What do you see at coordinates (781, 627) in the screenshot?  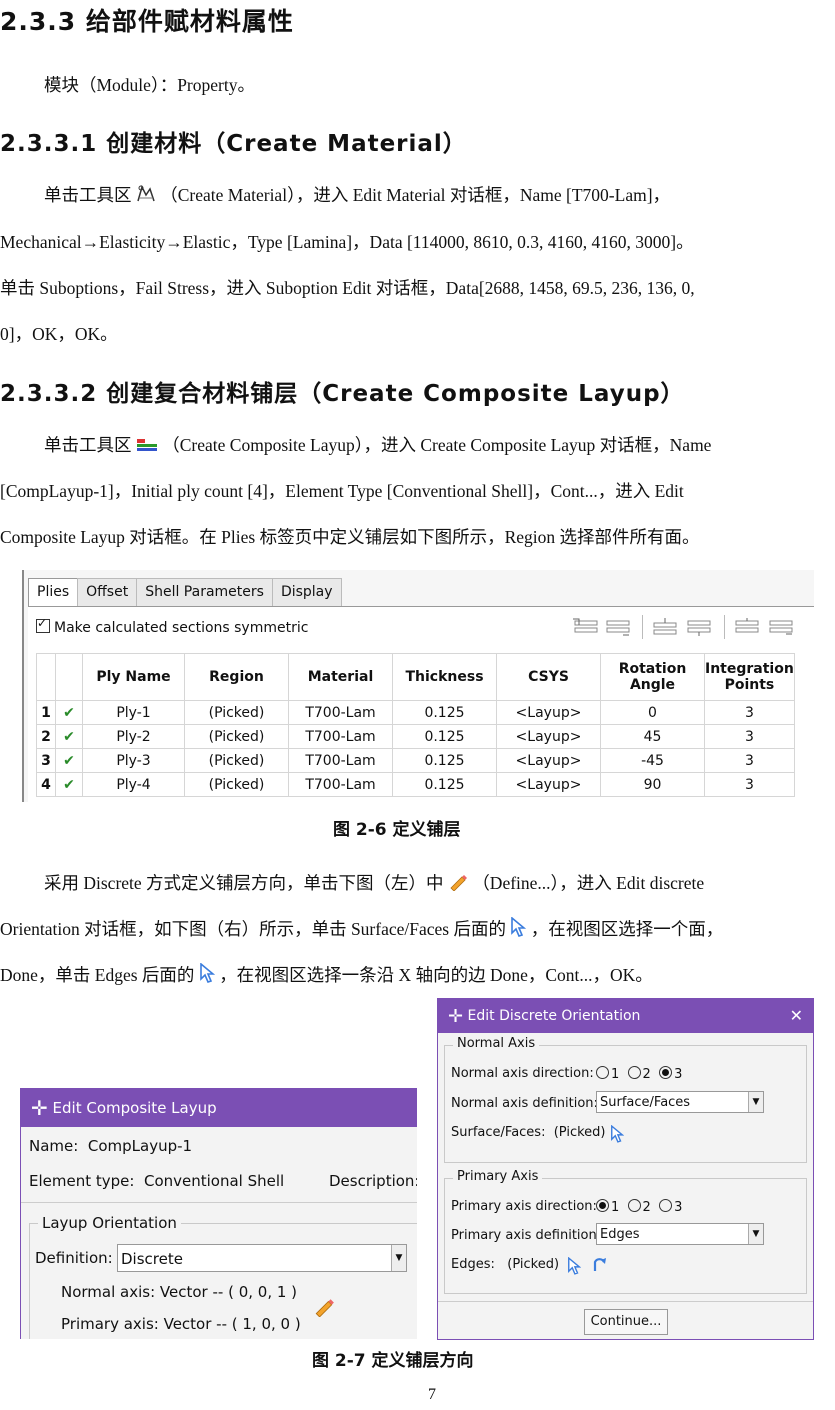 I see `delete-row-icon` at bounding box center [781, 627].